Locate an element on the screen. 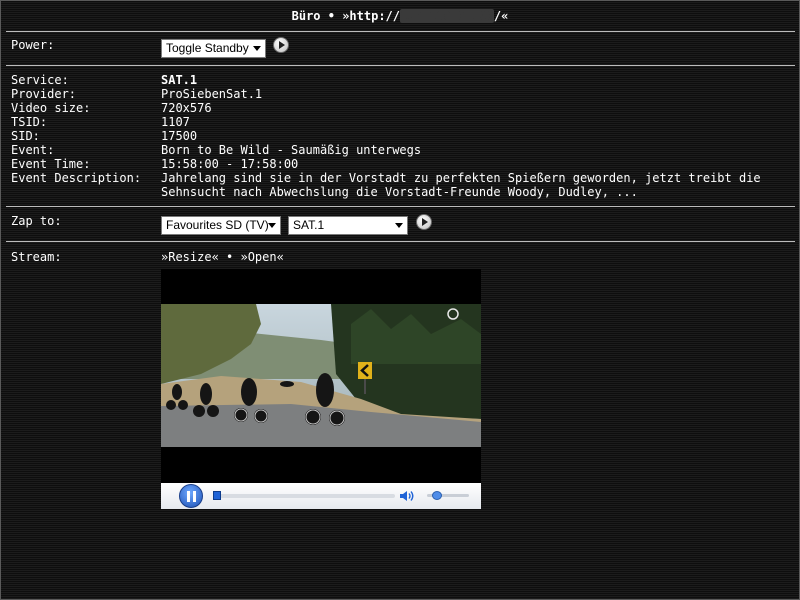 This screenshot has width=800, height=600. stream-links: »Resize« • »Open« is located at coordinates (222, 257).